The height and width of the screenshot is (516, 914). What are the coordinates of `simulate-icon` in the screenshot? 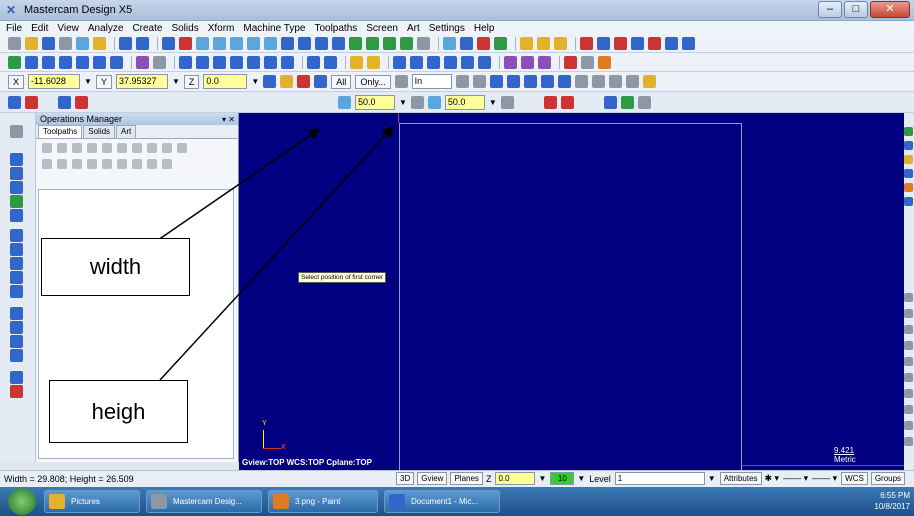 It's located at (137, 148).